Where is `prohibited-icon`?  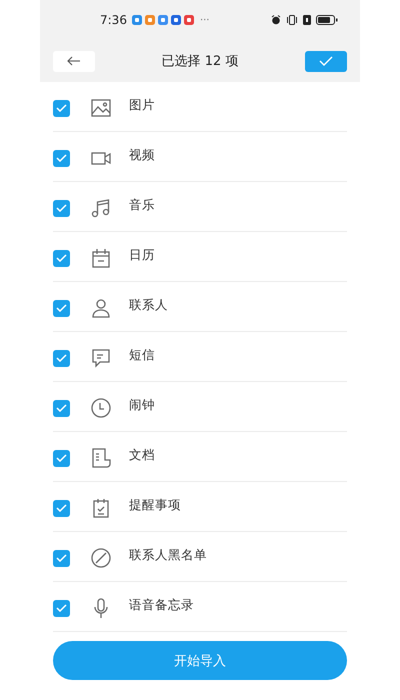 prohibited-icon is located at coordinates (101, 558).